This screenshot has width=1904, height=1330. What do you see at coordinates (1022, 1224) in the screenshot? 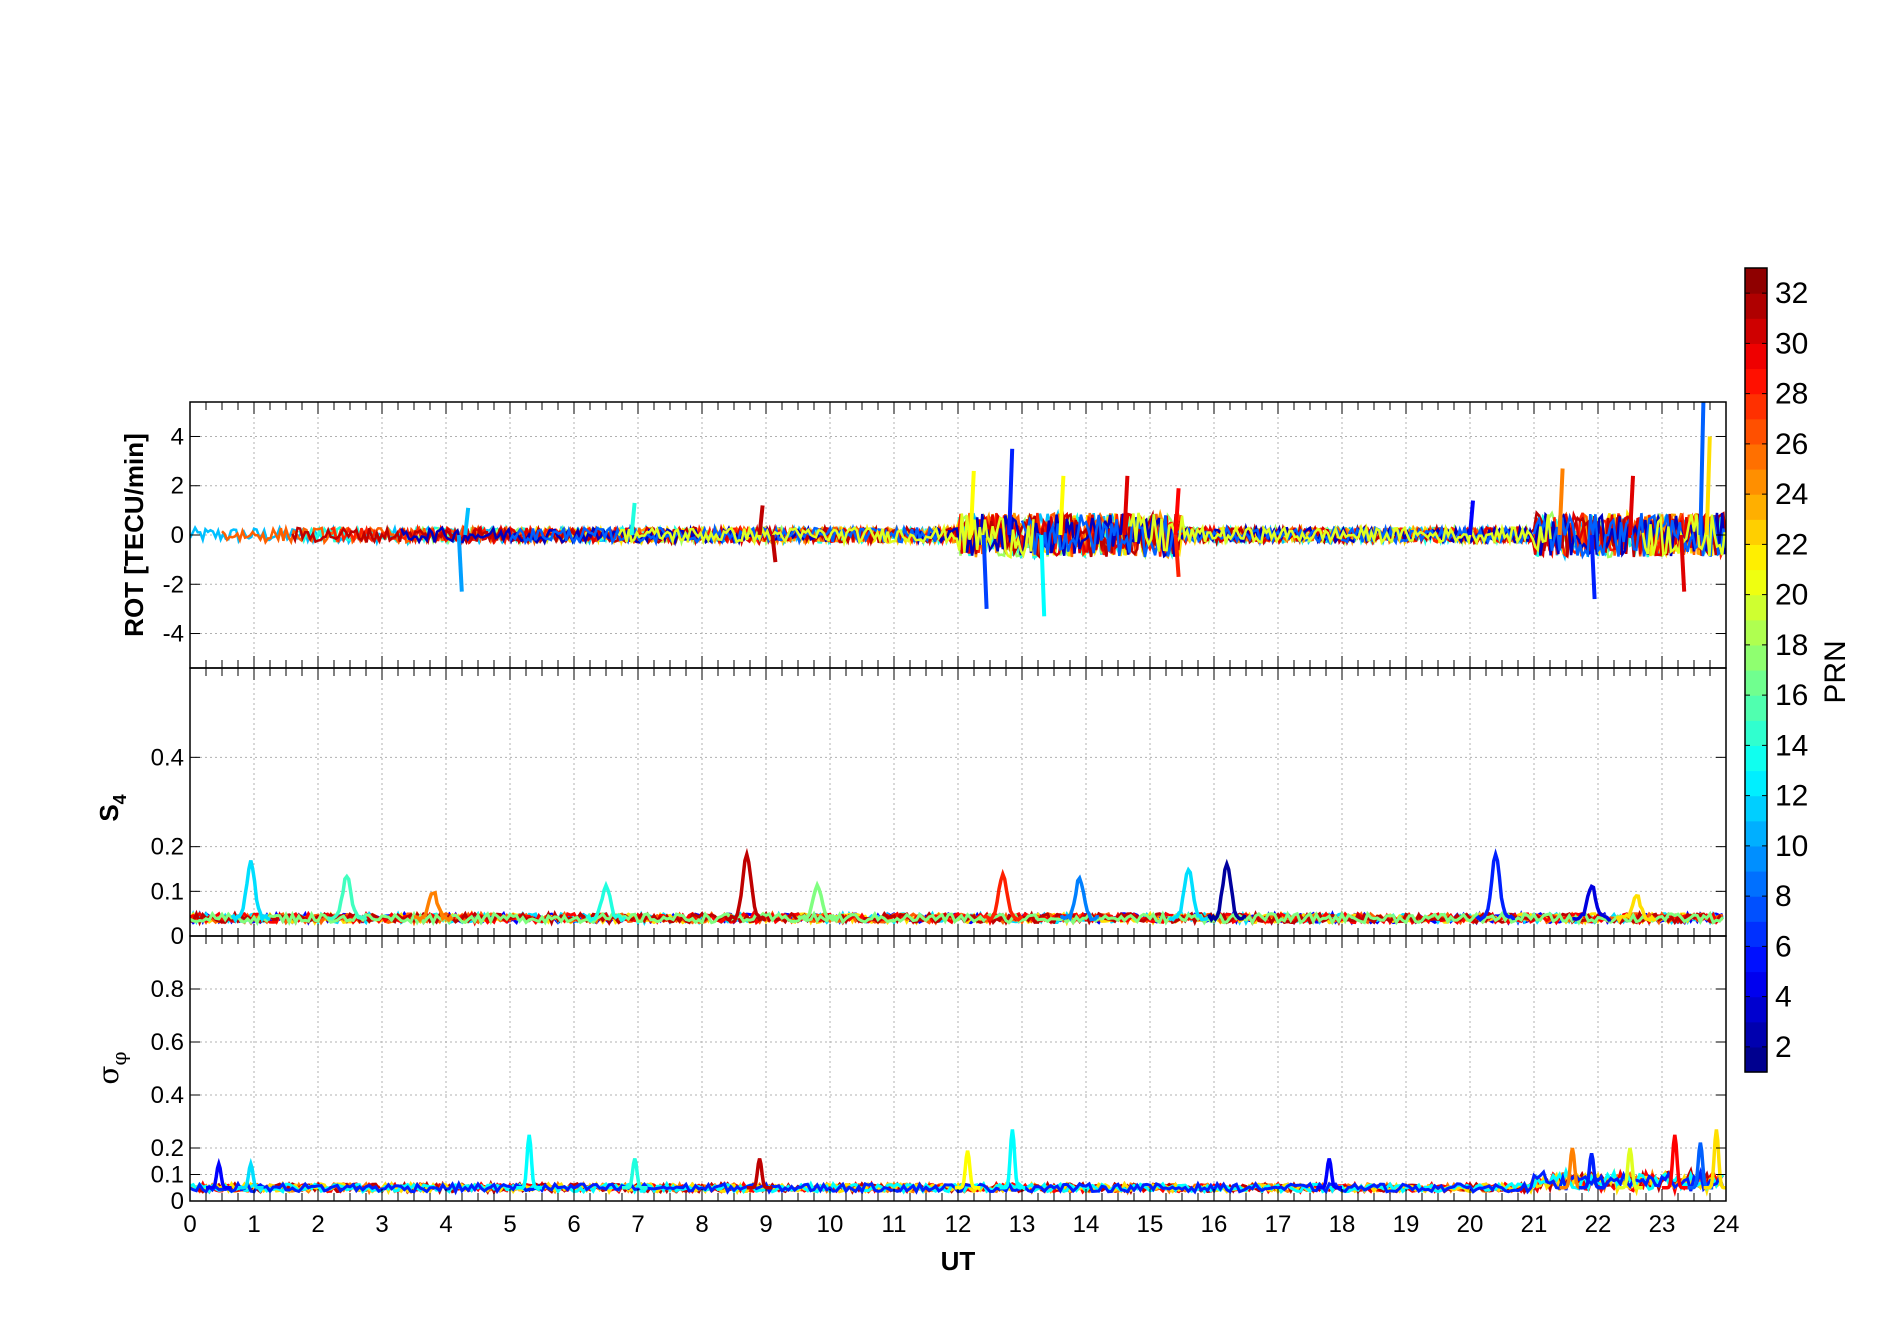
I see `x-tick-label: 13` at bounding box center [1022, 1224].